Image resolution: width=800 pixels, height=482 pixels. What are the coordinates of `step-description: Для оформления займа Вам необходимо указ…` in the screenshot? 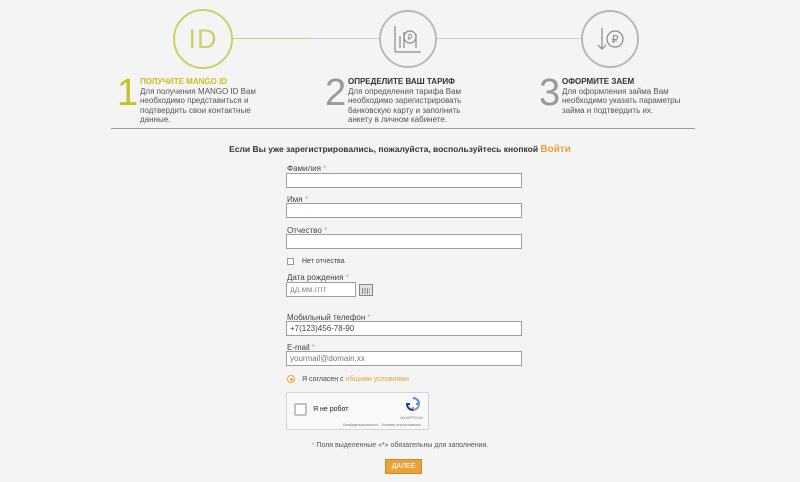 It's located at (621, 100).